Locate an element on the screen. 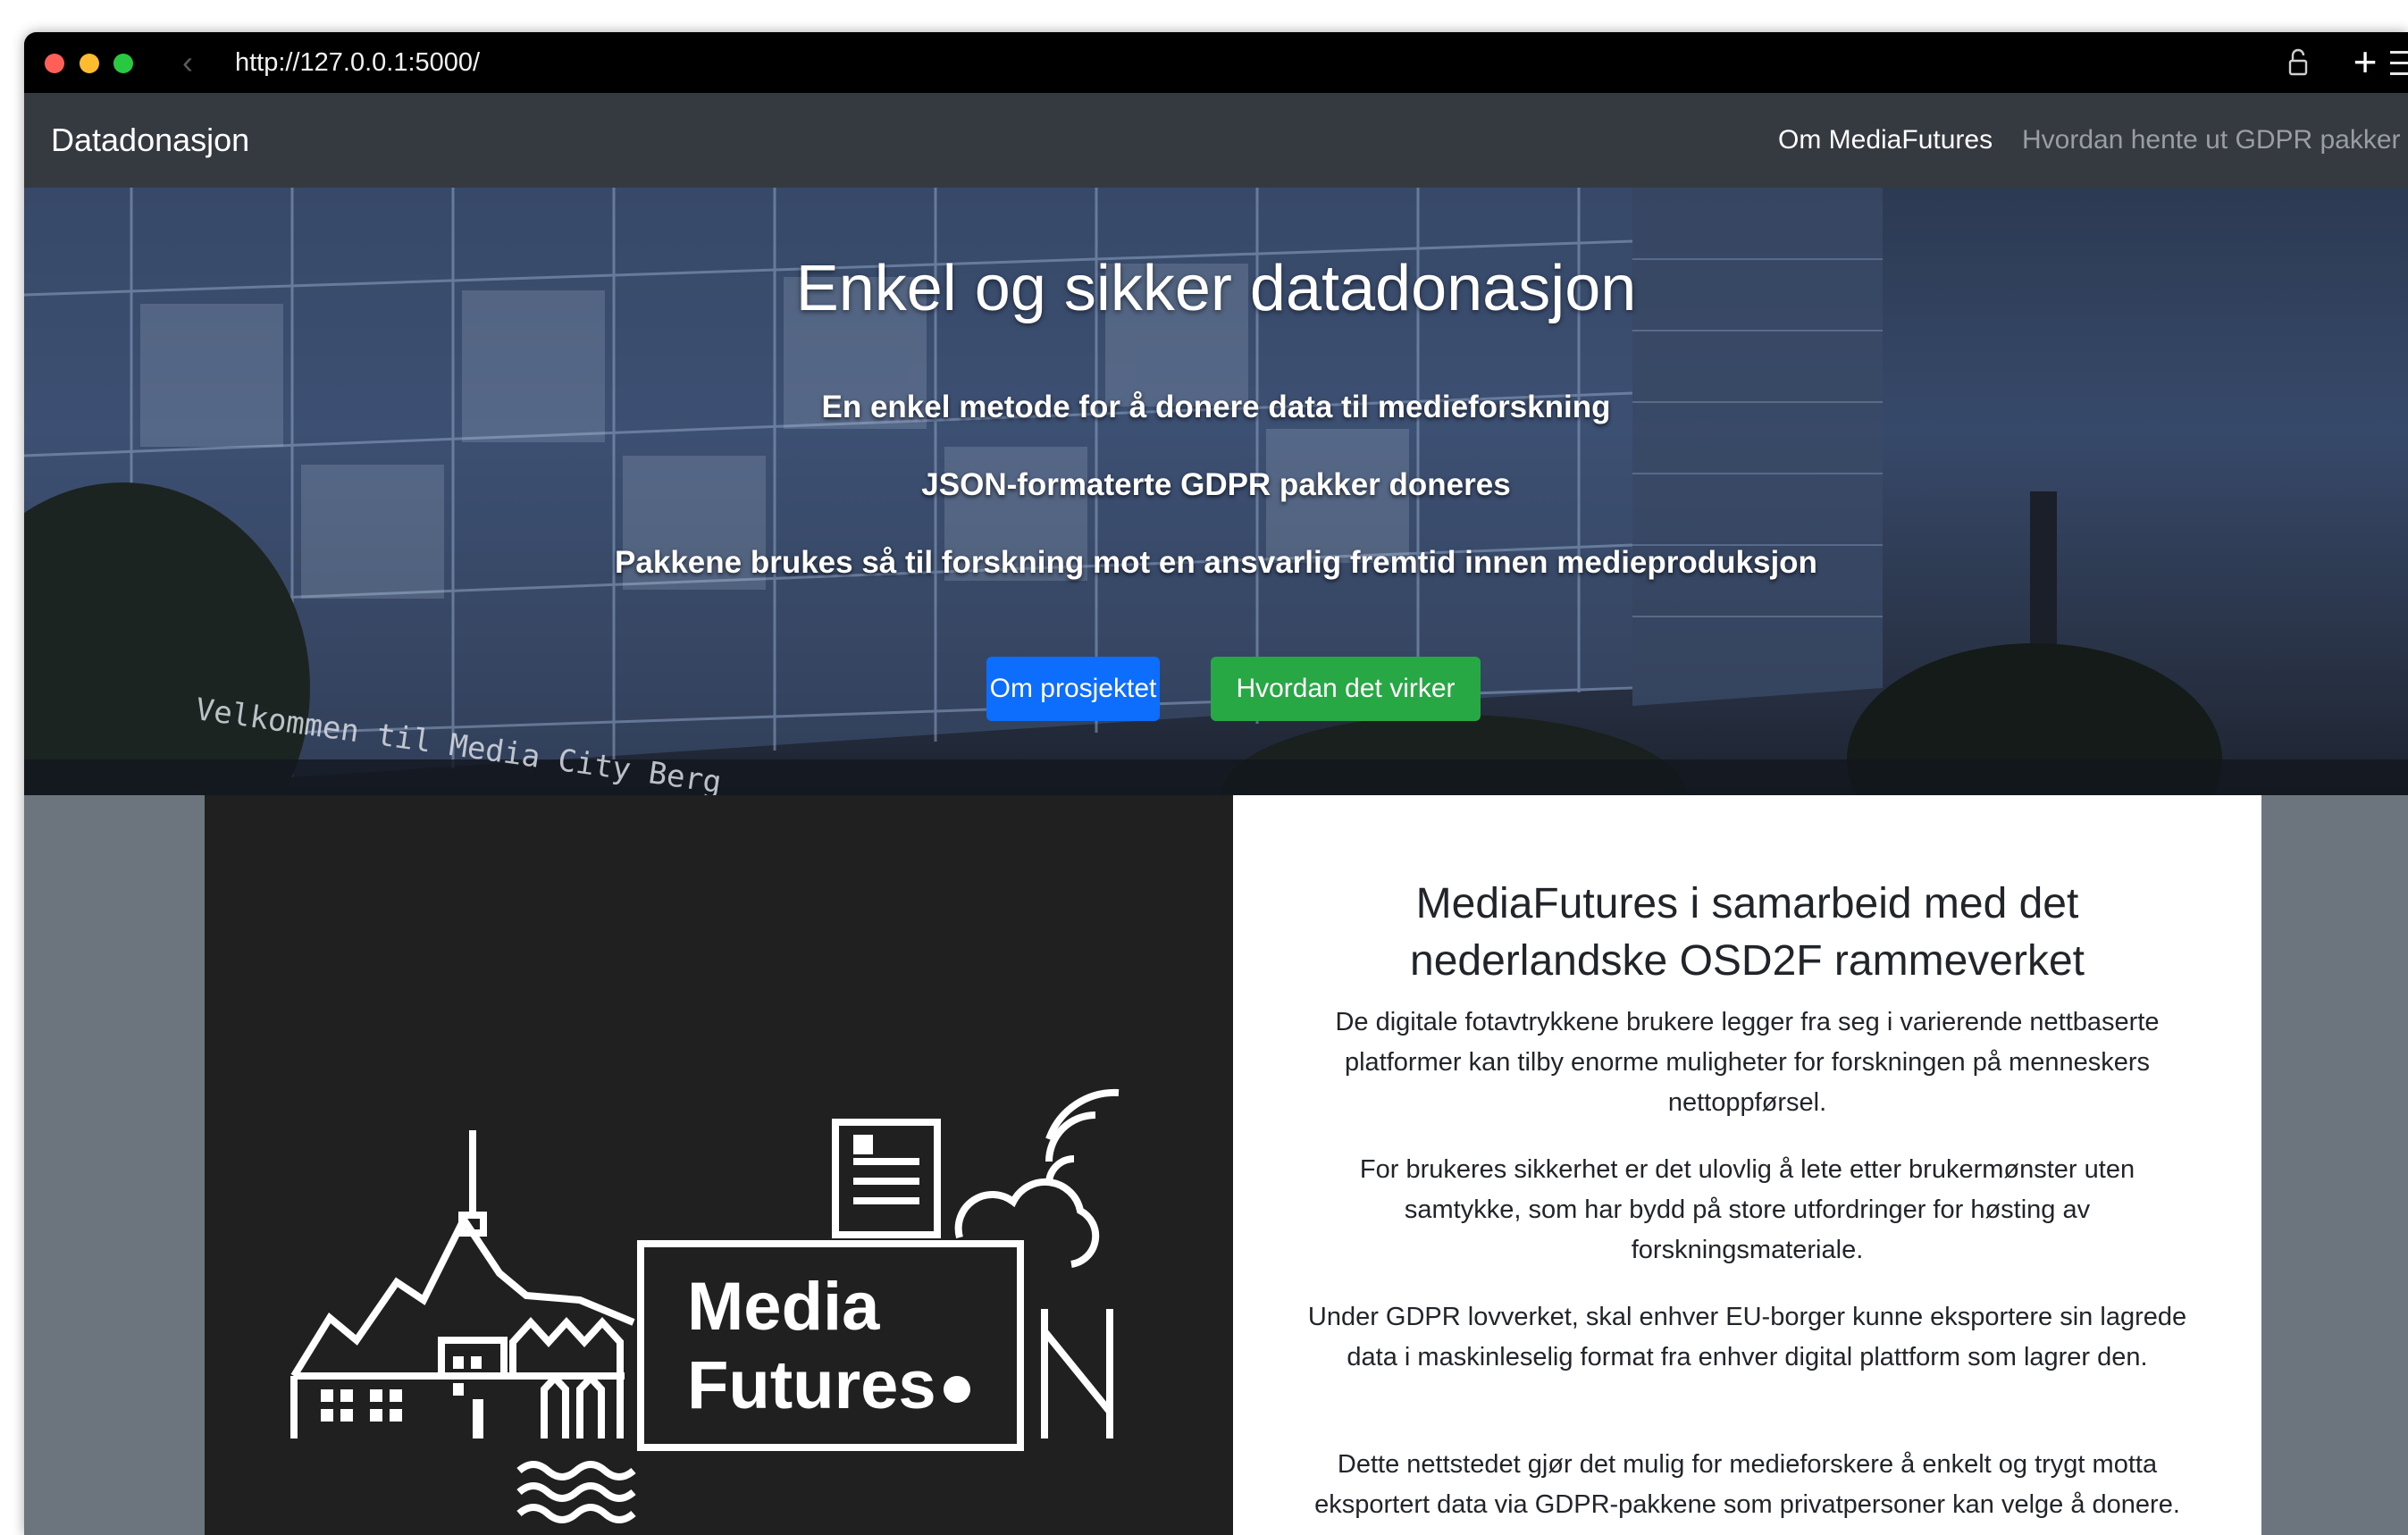  browser-toolbar: ‹ http://127.0.0.1:5000/ + is located at coordinates (1216, 62).